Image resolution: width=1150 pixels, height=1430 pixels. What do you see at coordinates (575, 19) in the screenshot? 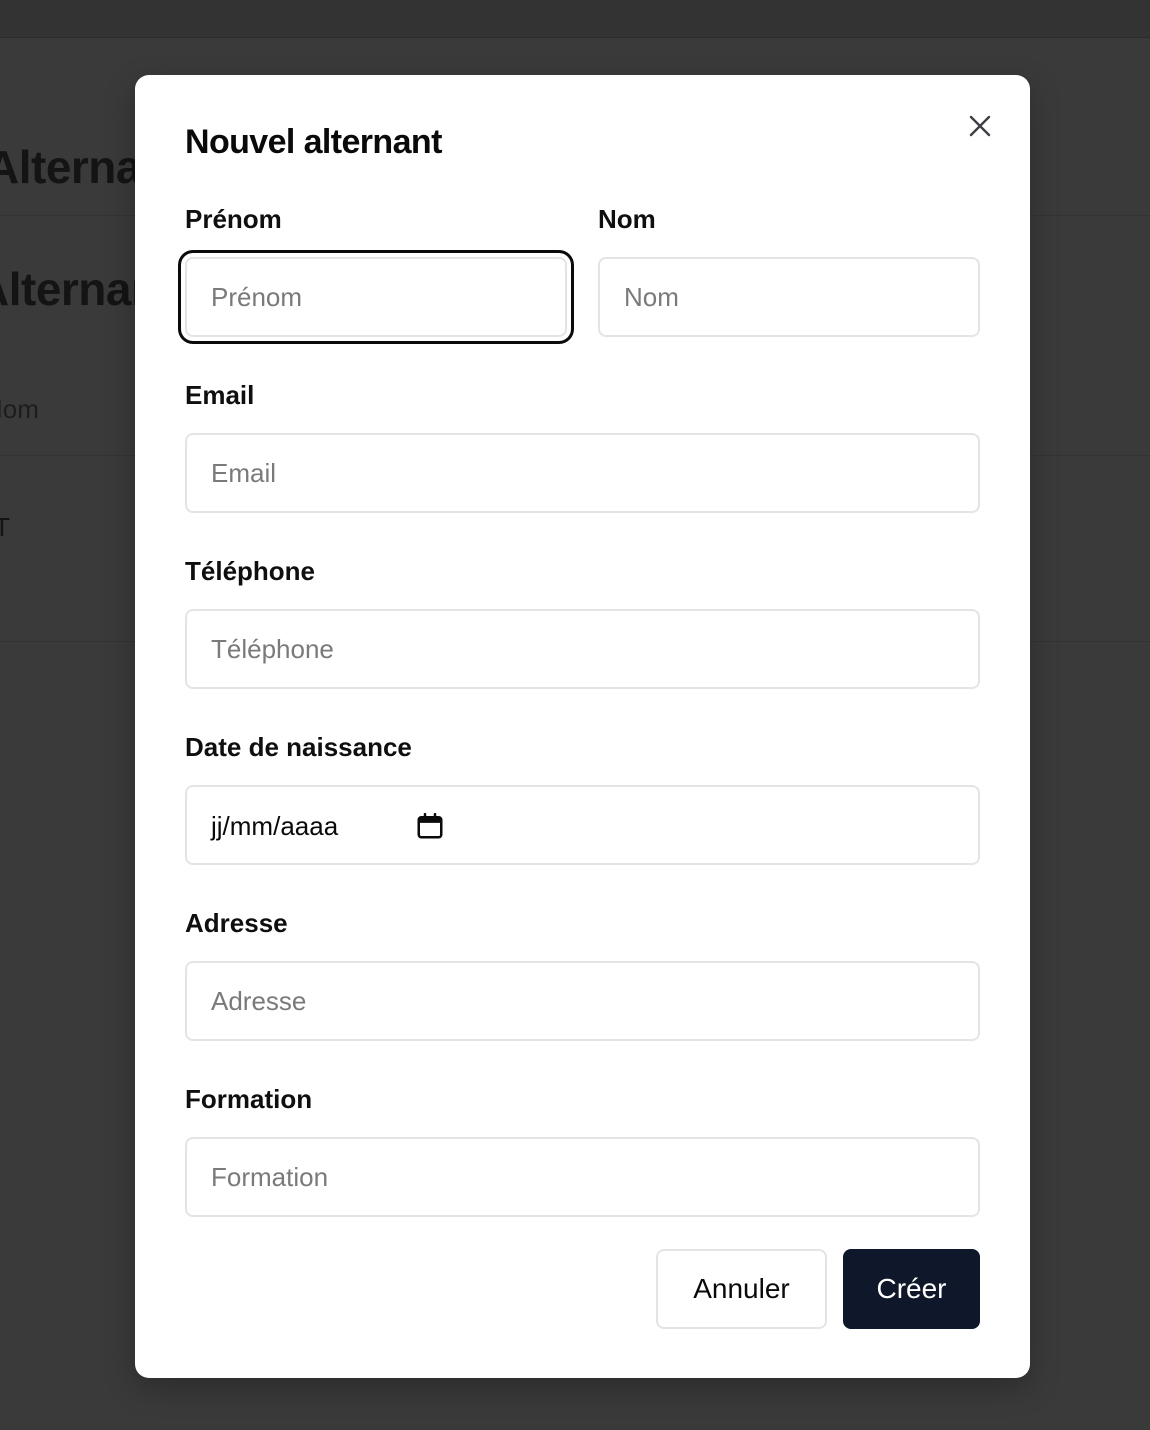
I see `background-topbar` at bounding box center [575, 19].